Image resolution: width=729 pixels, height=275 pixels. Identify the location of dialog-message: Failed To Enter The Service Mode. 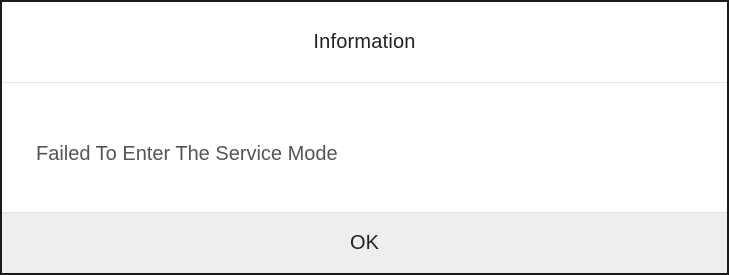
(187, 154).